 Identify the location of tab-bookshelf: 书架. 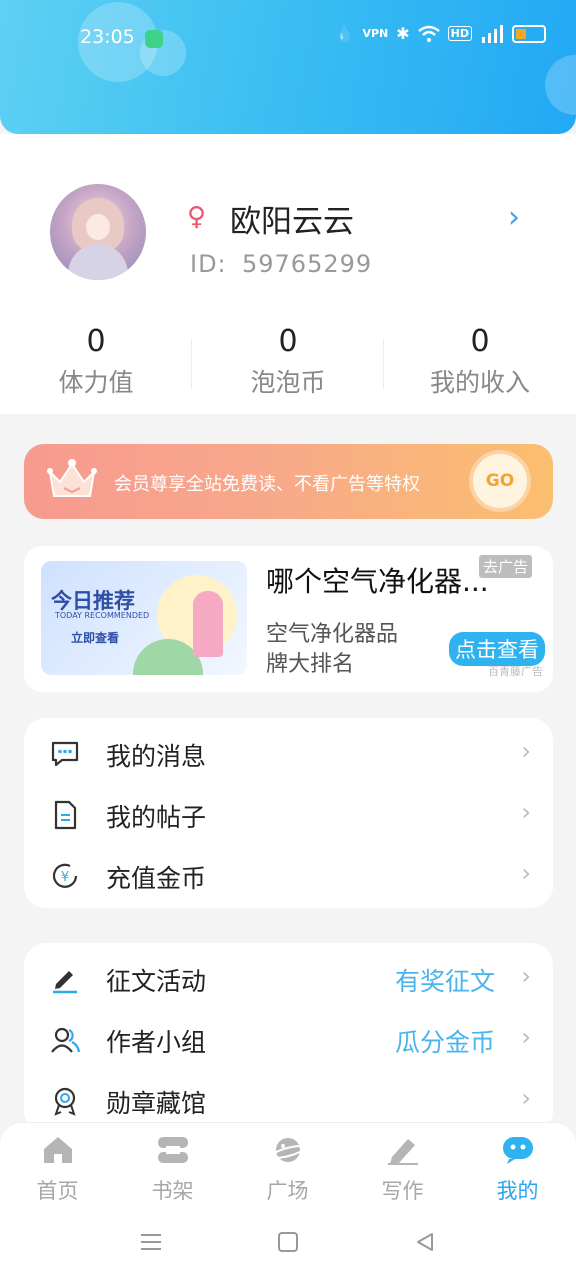
(172, 1168).